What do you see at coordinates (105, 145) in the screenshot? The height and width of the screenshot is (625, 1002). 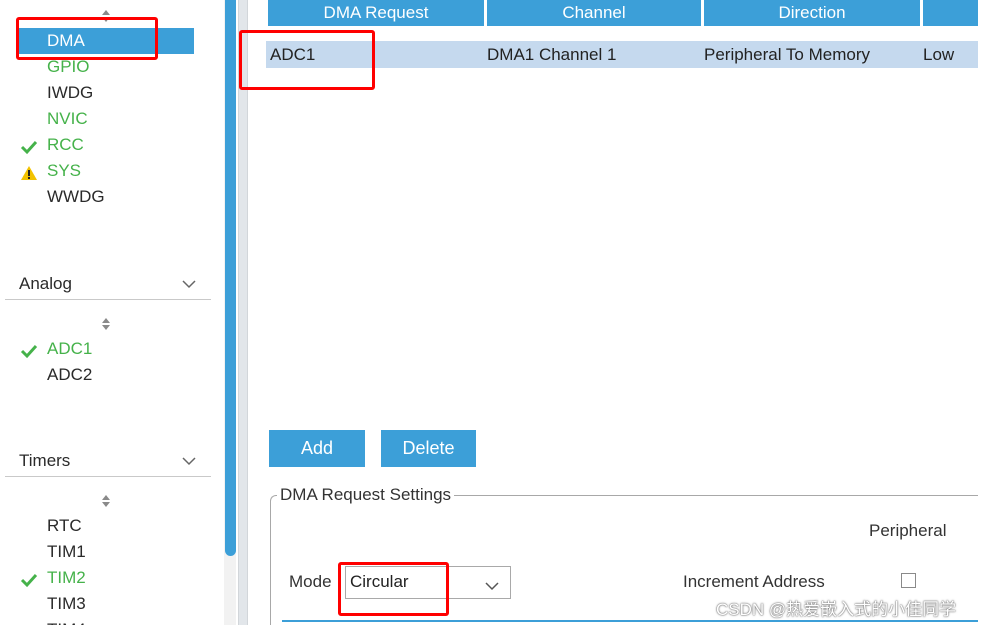 I see `category-item-rcc: RCC` at bounding box center [105, 145].